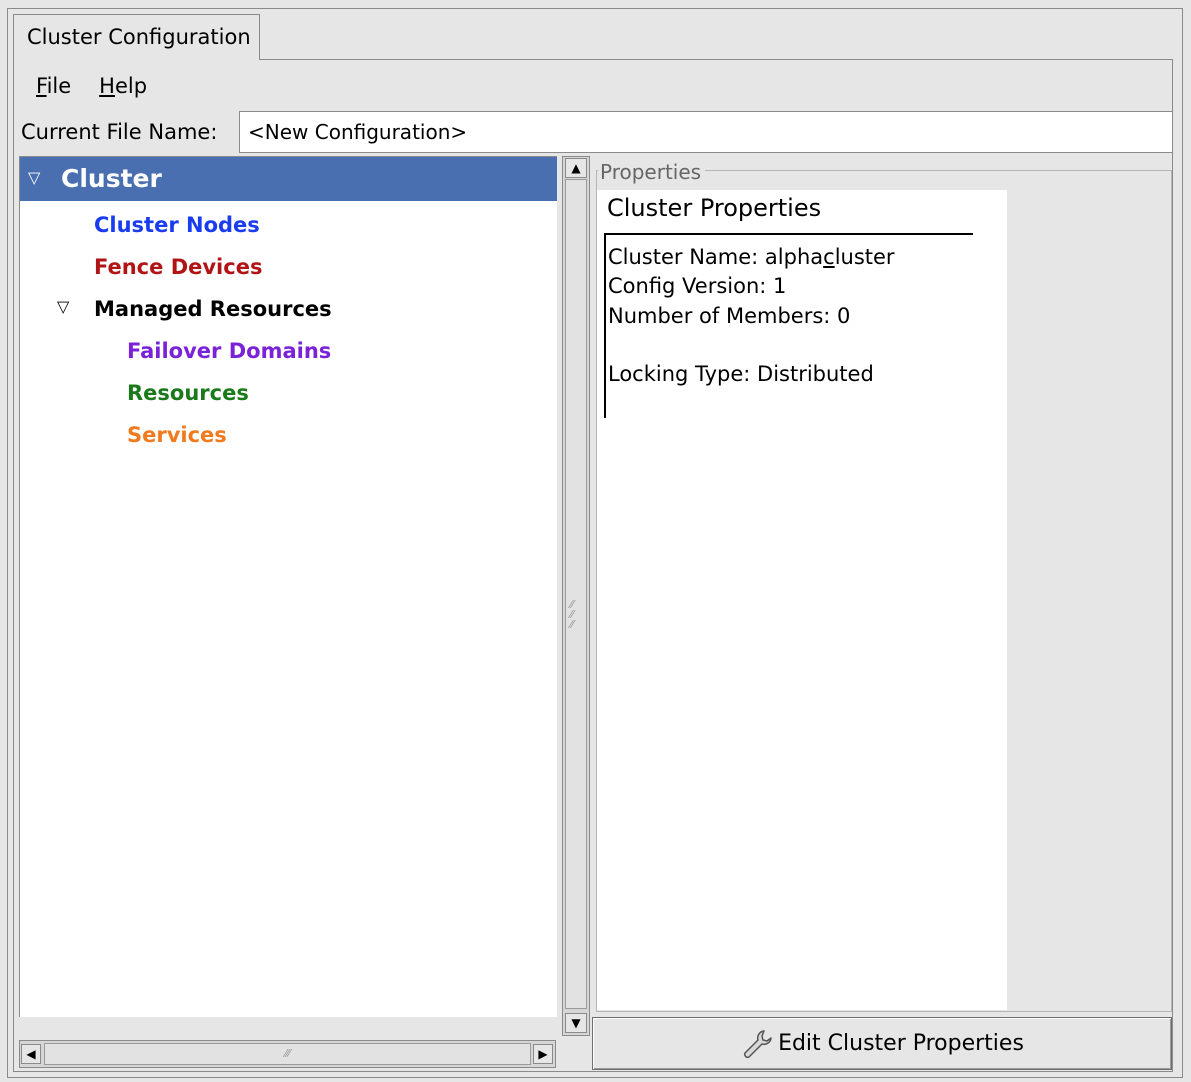 Image resolution: width=1191 pixels, height=1082 pixels. I want to click on grip-icon: ⁄⁄⁄, so click(287, 1053).